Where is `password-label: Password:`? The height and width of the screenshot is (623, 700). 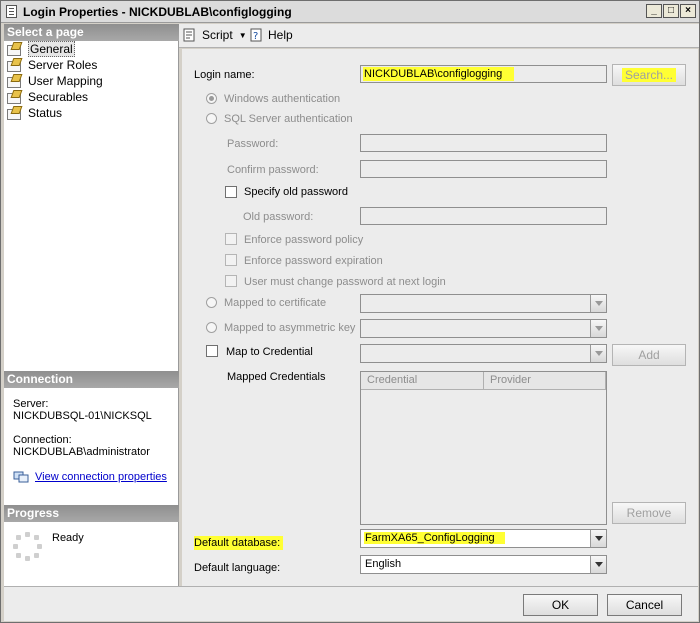
password-label: Password: is located at coordinates (253, 144).